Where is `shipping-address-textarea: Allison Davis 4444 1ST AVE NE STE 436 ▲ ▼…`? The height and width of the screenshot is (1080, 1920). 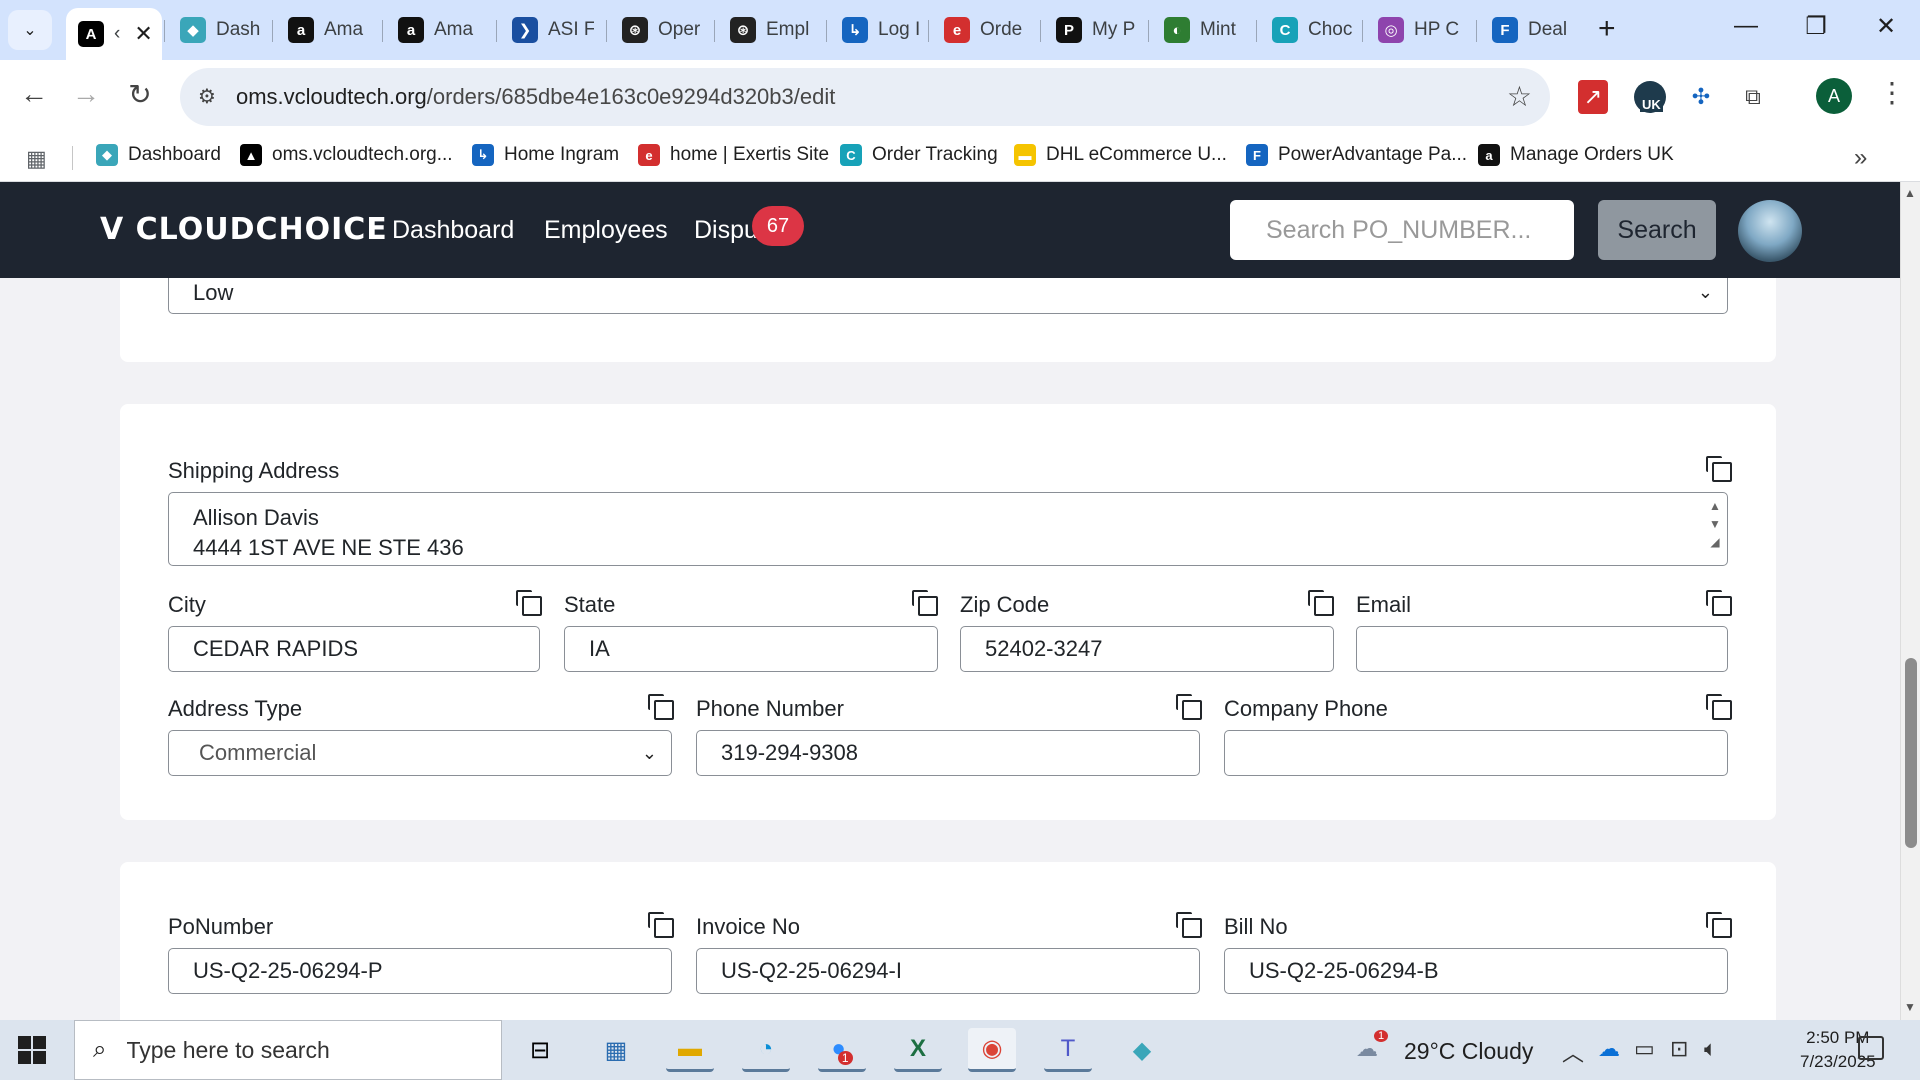
shipping-address-textarea: Allison Davis 4444 1ST AVE NE STE 436 ▲ ▼… is located at coordinates (948, 529).